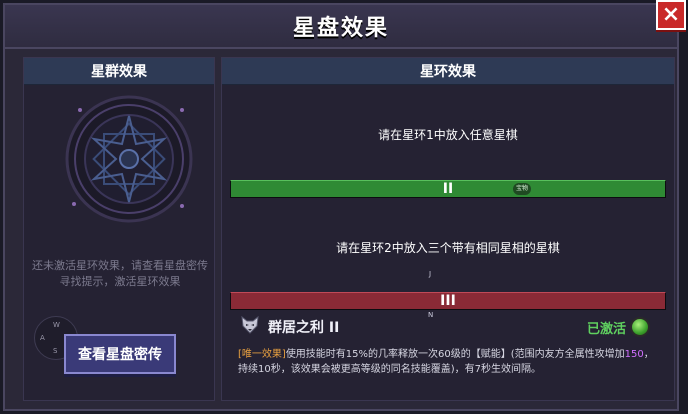  I want to click on wolf-head-icon, so click(250, 324).